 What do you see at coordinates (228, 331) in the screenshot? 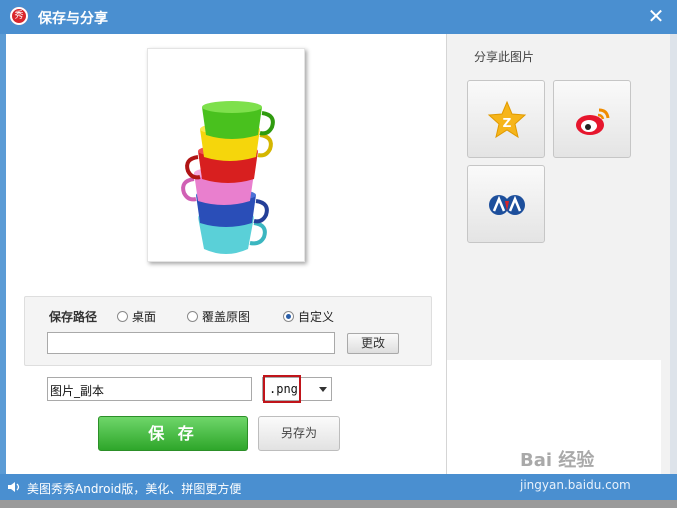
I see `save-path-panel: 保存路径 桌面 覆盖原图 自定义 更改` at bounding box center [228, 331].